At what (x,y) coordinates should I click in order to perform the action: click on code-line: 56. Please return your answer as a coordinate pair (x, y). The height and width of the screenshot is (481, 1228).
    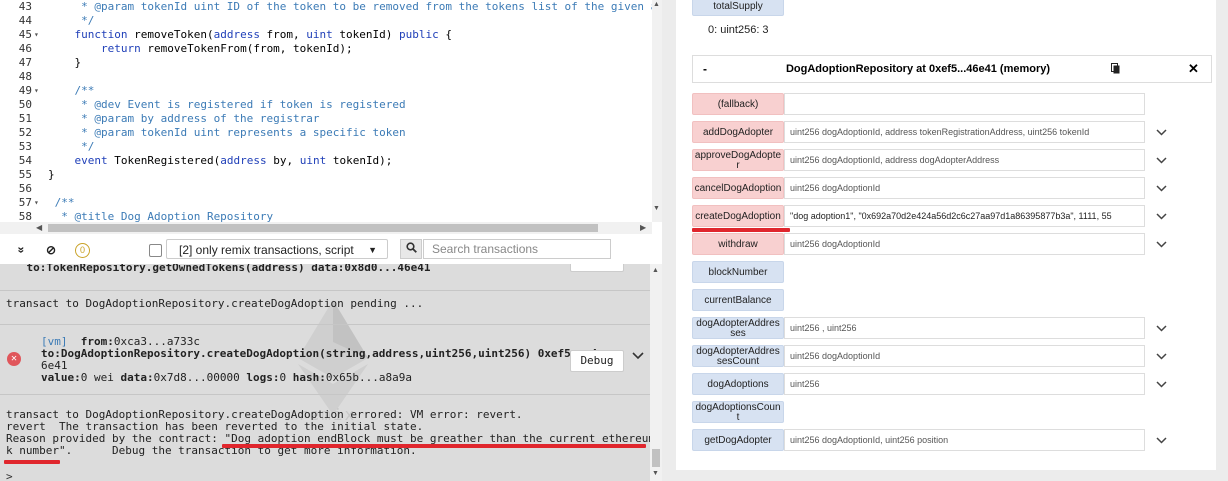
    Looking at the image, I should click on (326, 189).